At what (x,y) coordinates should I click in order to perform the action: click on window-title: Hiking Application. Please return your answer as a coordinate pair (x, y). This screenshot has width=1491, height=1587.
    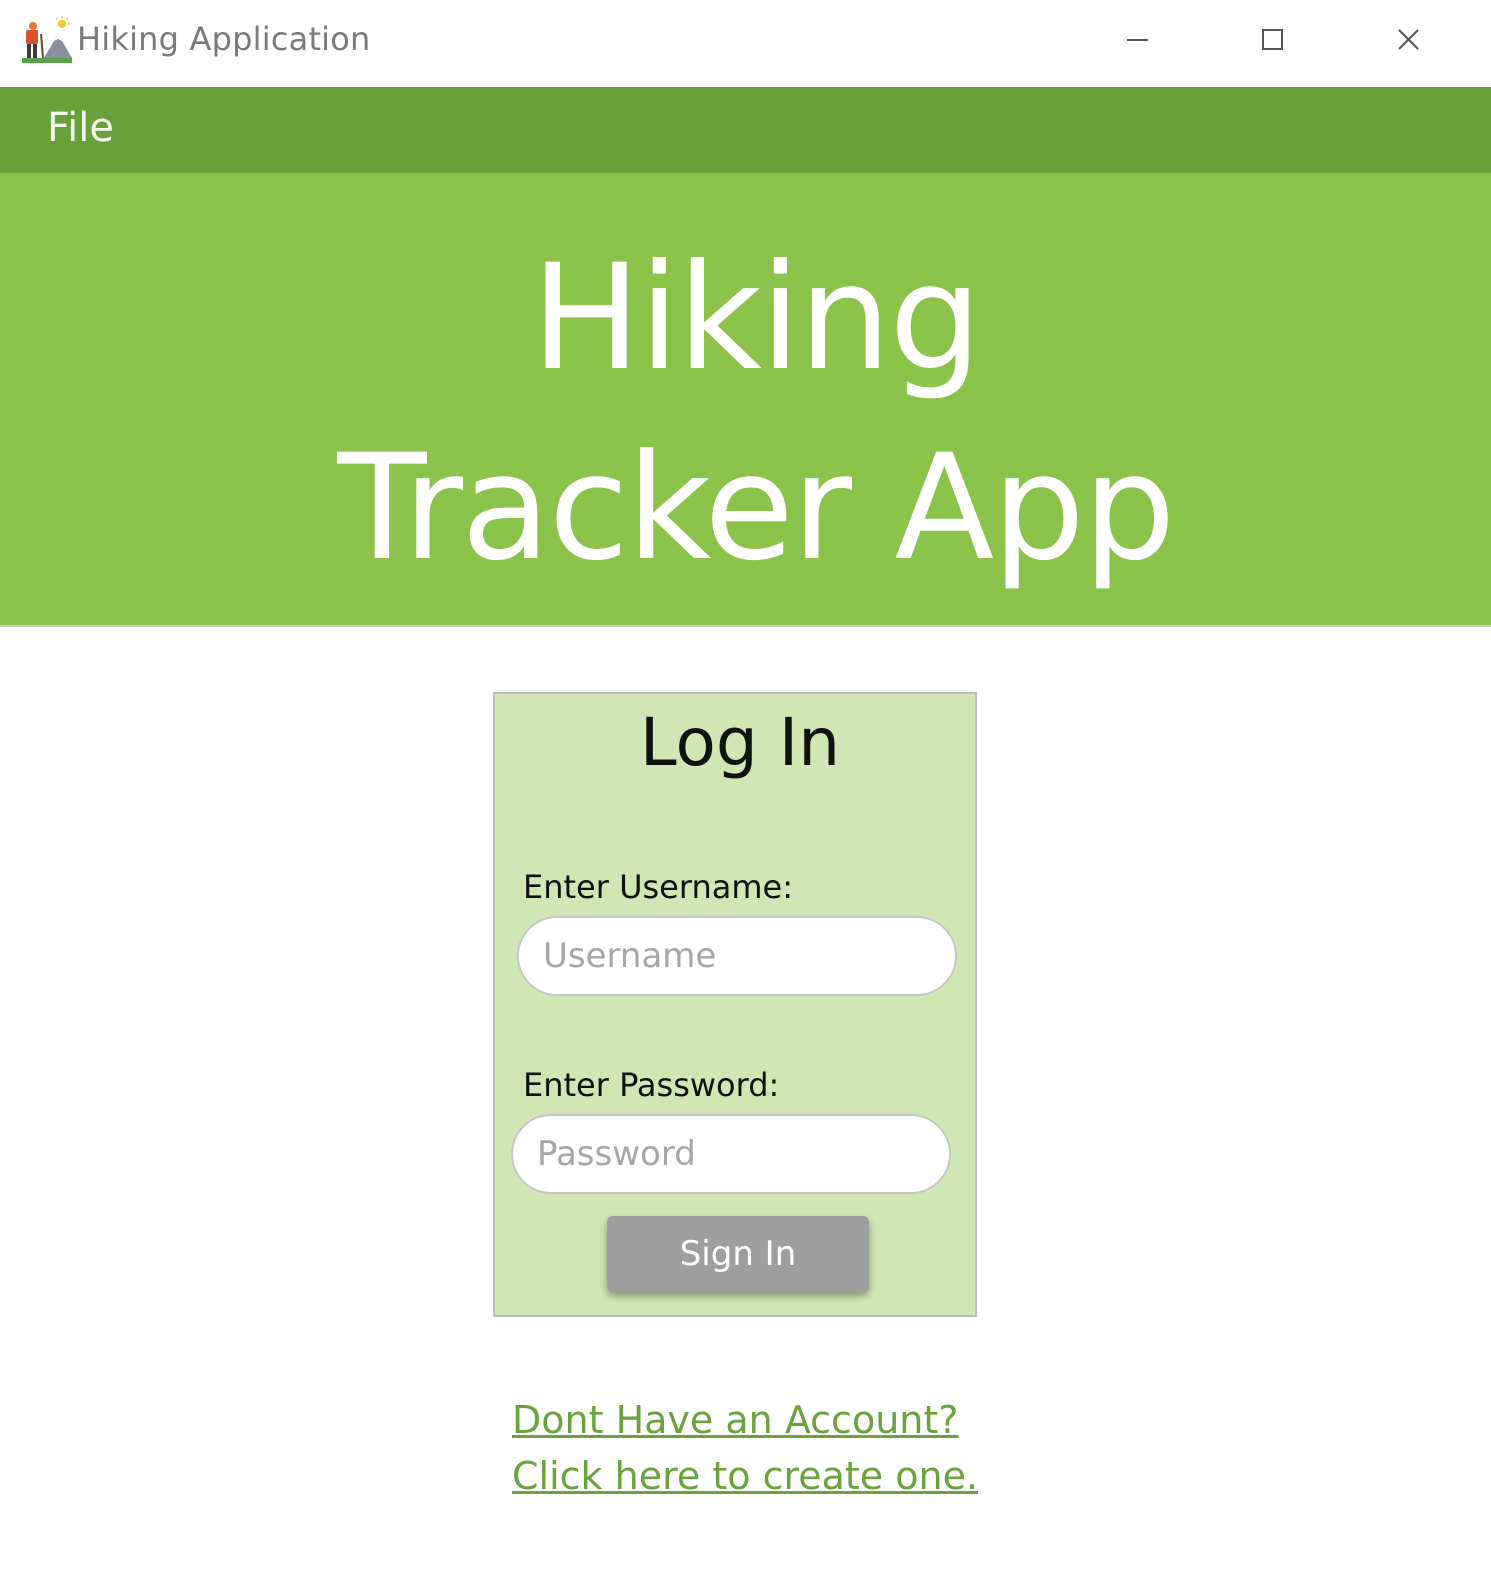
    Looking at the image, I should click on (224, 39).